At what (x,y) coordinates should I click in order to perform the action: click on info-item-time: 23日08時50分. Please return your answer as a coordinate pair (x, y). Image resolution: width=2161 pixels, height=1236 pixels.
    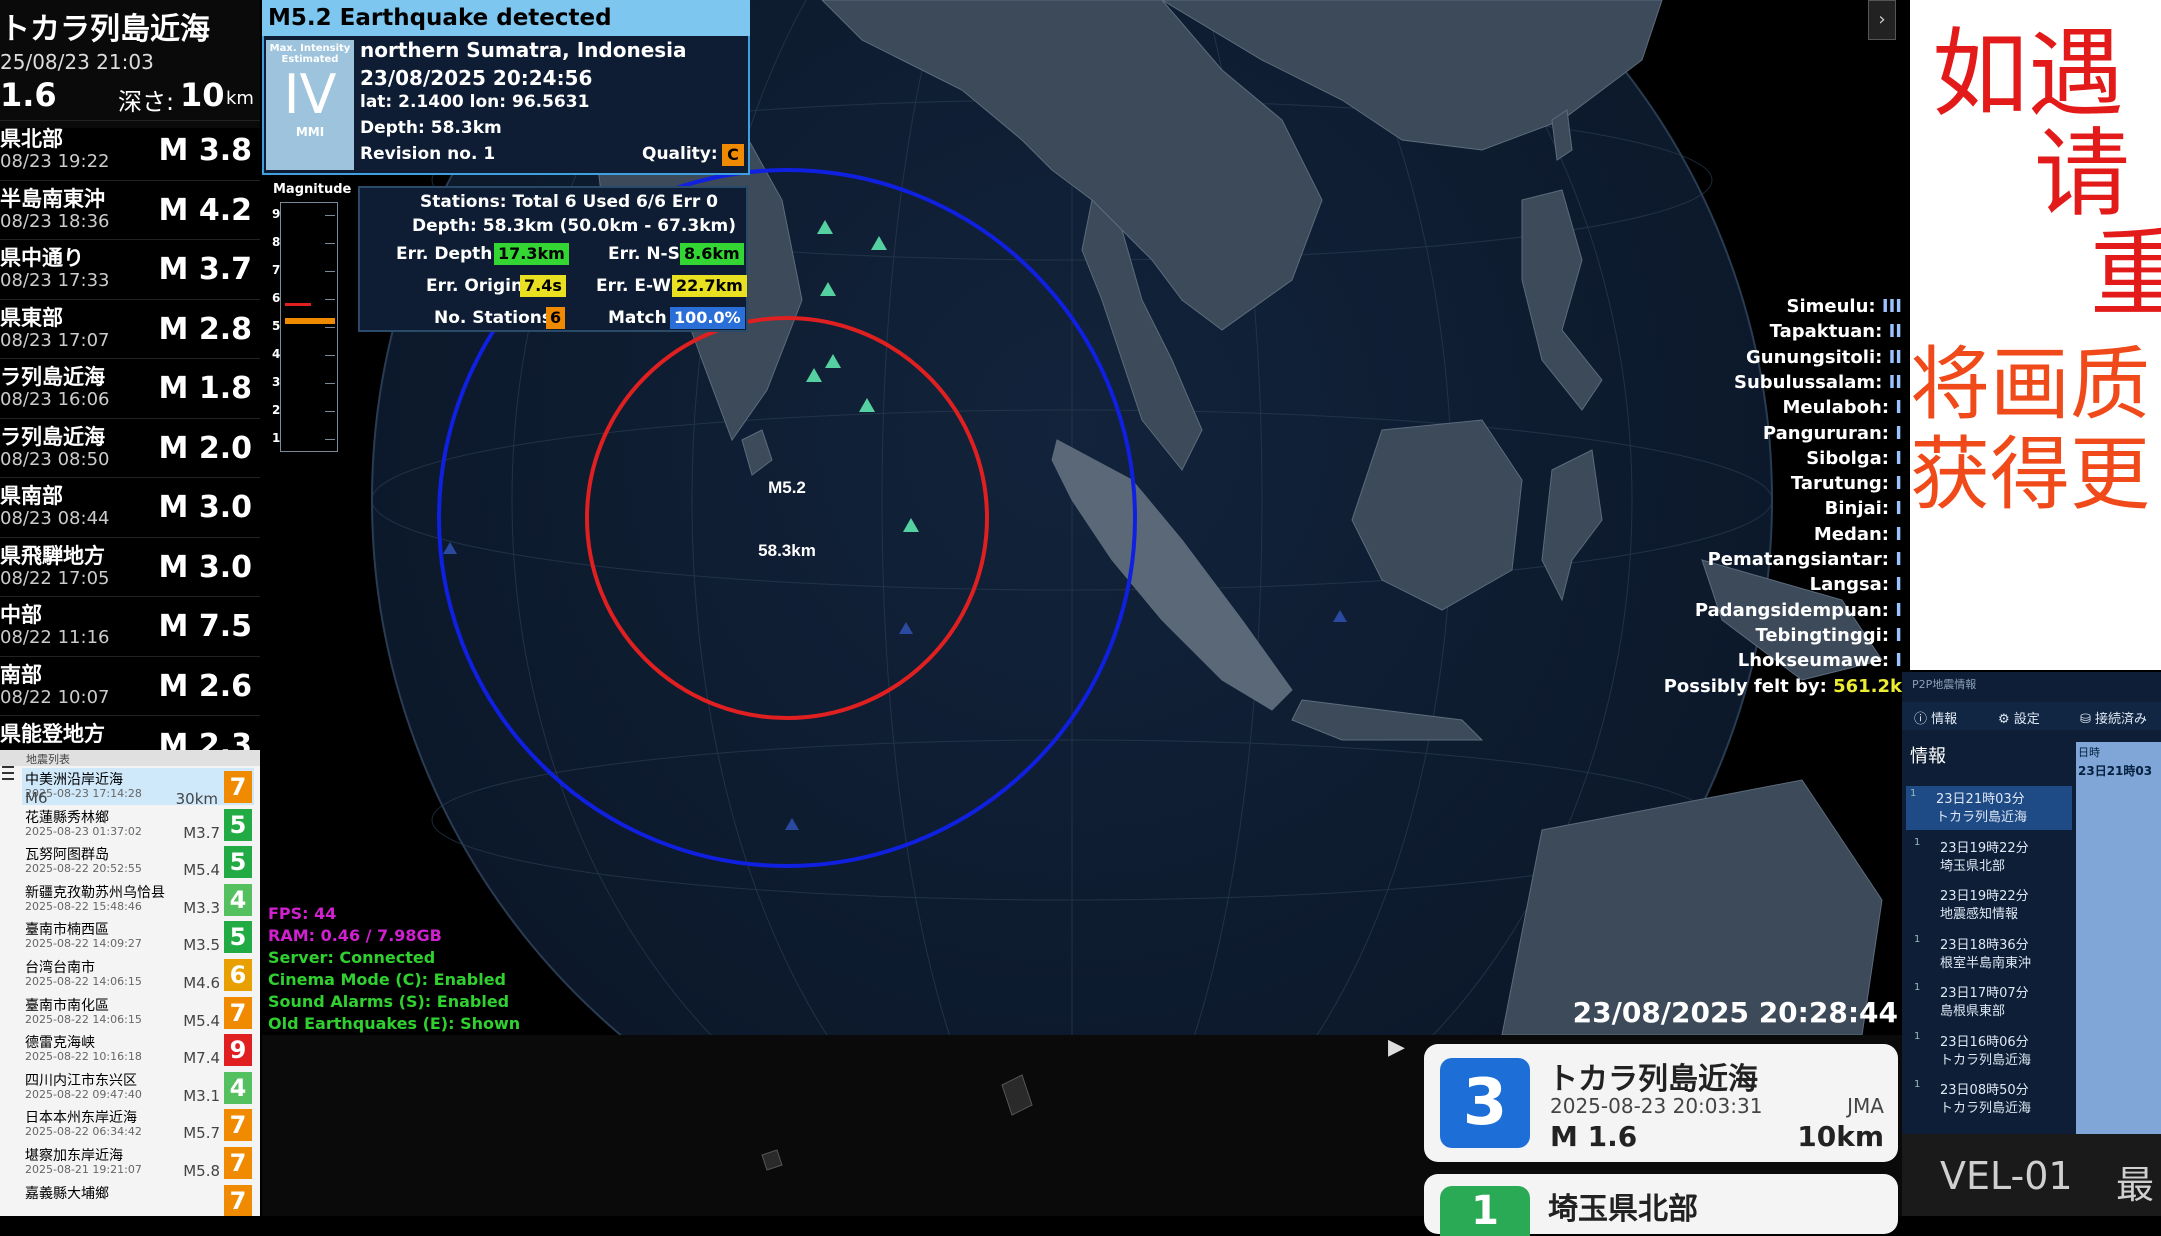
    Looking at the image, I should click on (1984, 1090).